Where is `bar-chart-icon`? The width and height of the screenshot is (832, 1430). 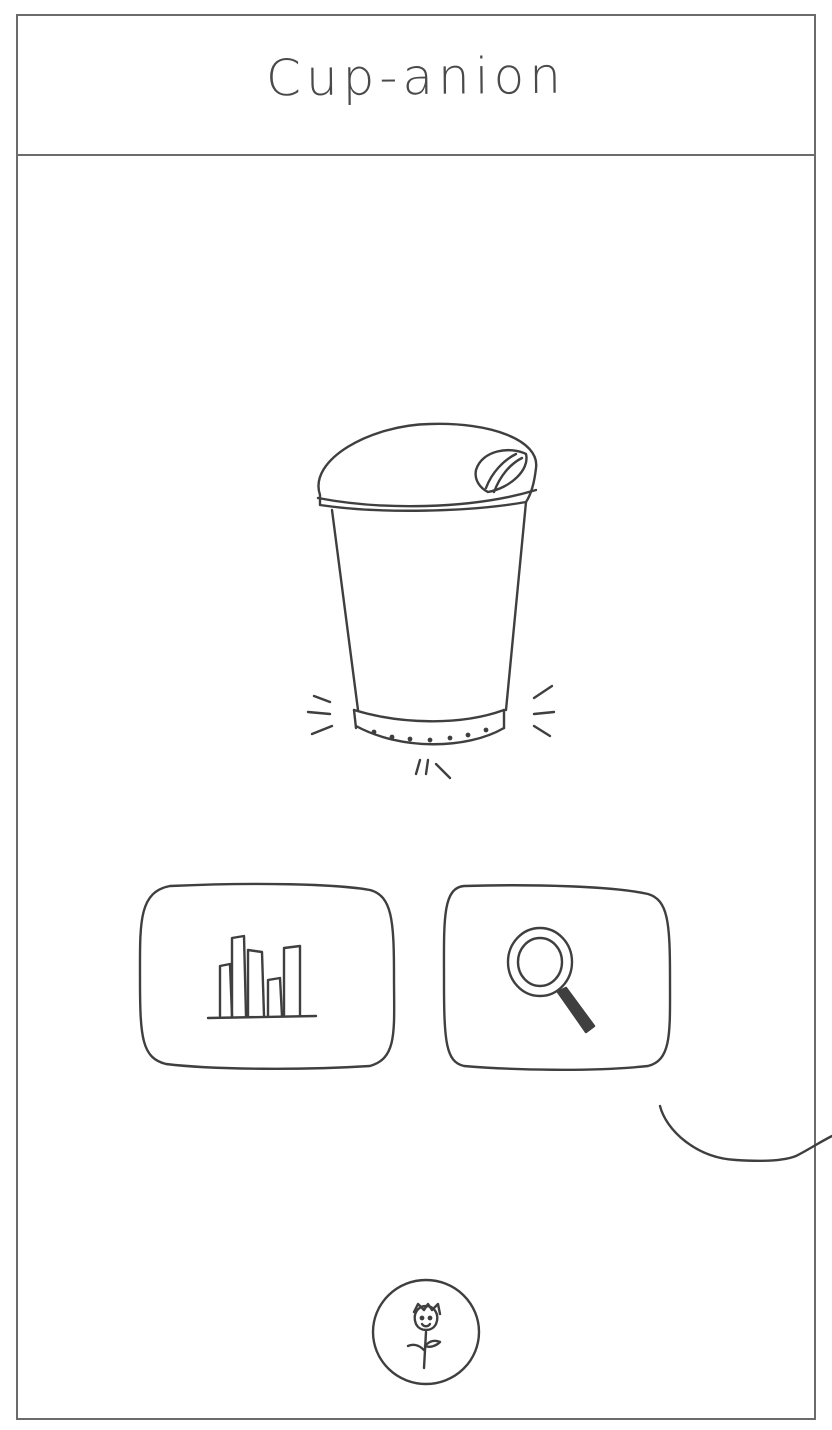 bar-chart-icon is located at coordinates (262, 977).